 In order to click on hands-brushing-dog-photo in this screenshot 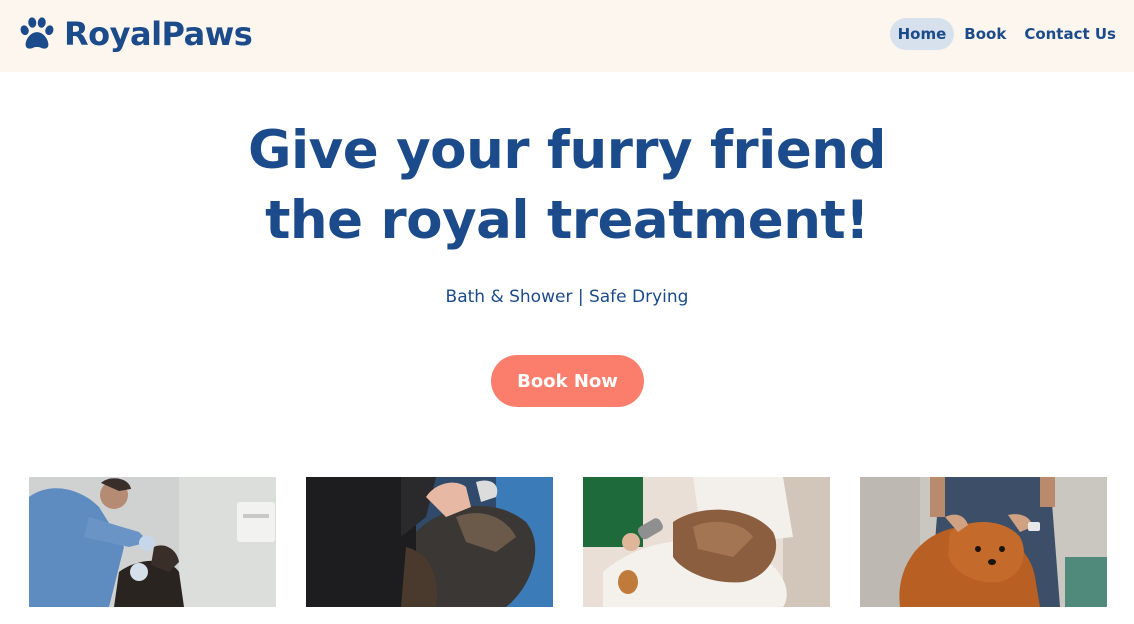, I will do `click(429, 542)`.